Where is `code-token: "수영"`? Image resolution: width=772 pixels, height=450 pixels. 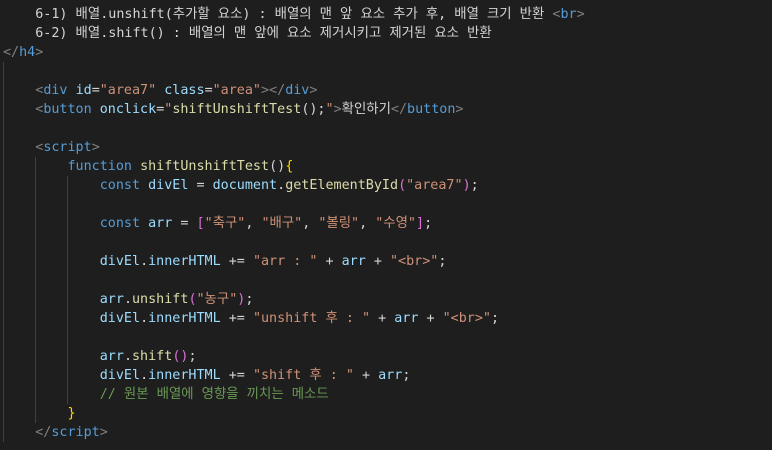
code-token: "수영" is located at coordinates (395, 223).